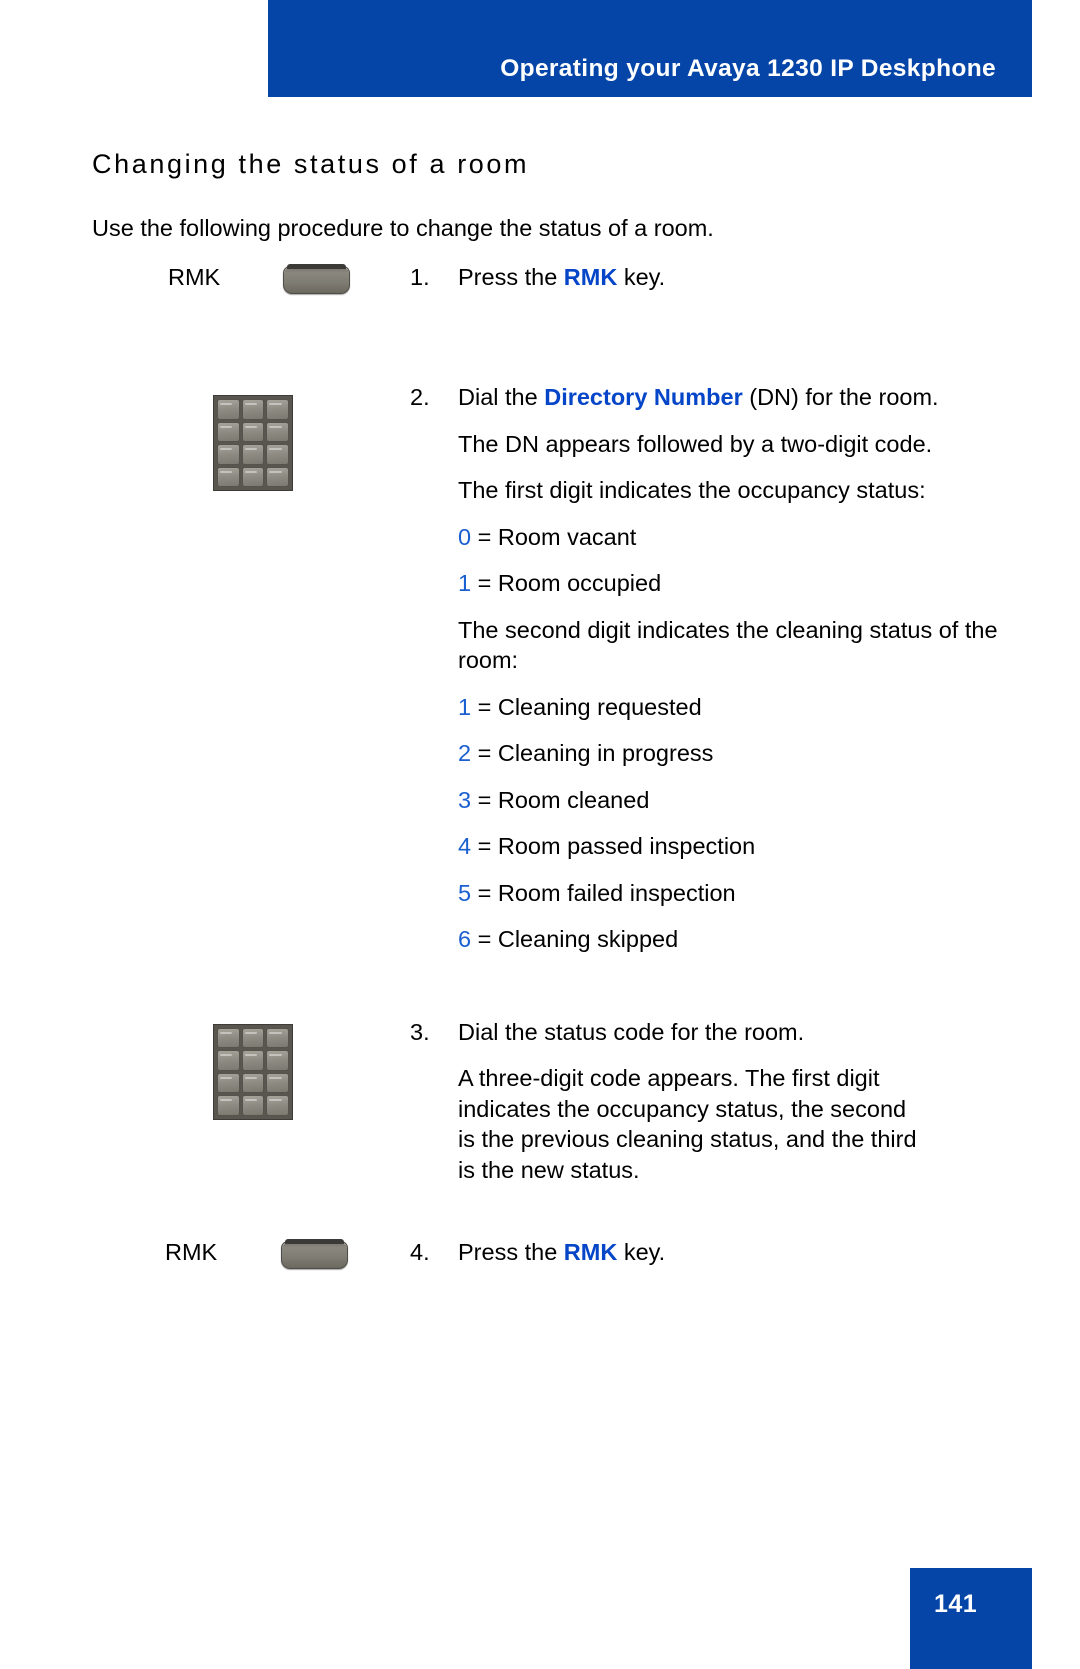 The height and width of the screenshot is (1669, 1080). I want to click on step-keyword: Directory Number, so click(643, 397).